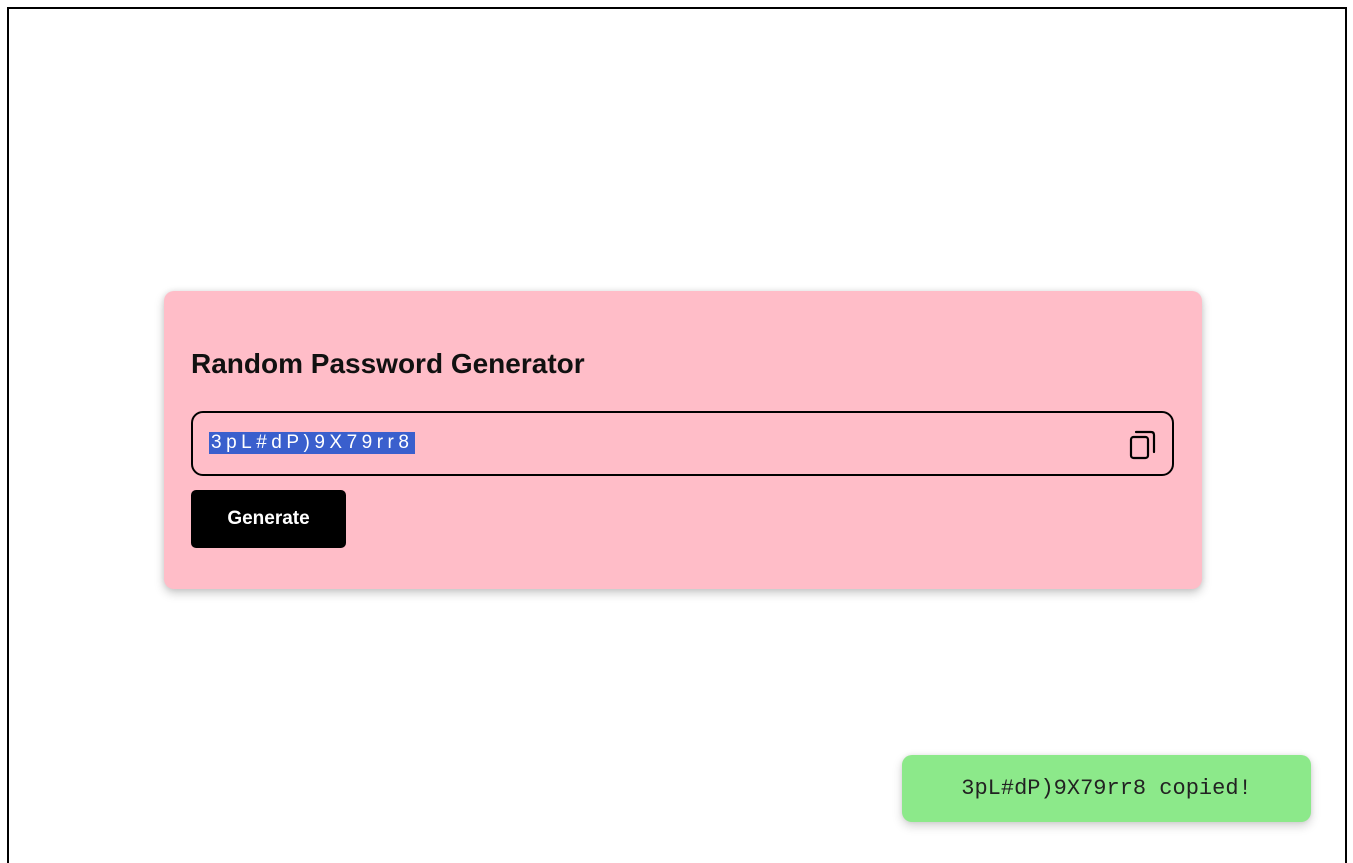 The height and width of the screenshot is (863, 1353). I want to click on copy-icon, so click(1142, 444).